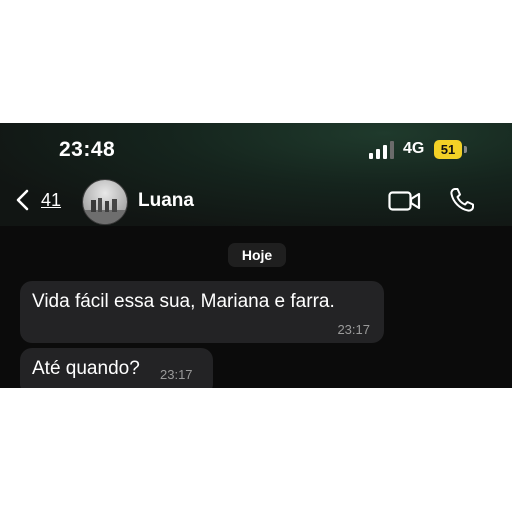 Image resolution: width=512 pixels, height=512 pixels. I want to click on video-call-icon, so click(405, 201).